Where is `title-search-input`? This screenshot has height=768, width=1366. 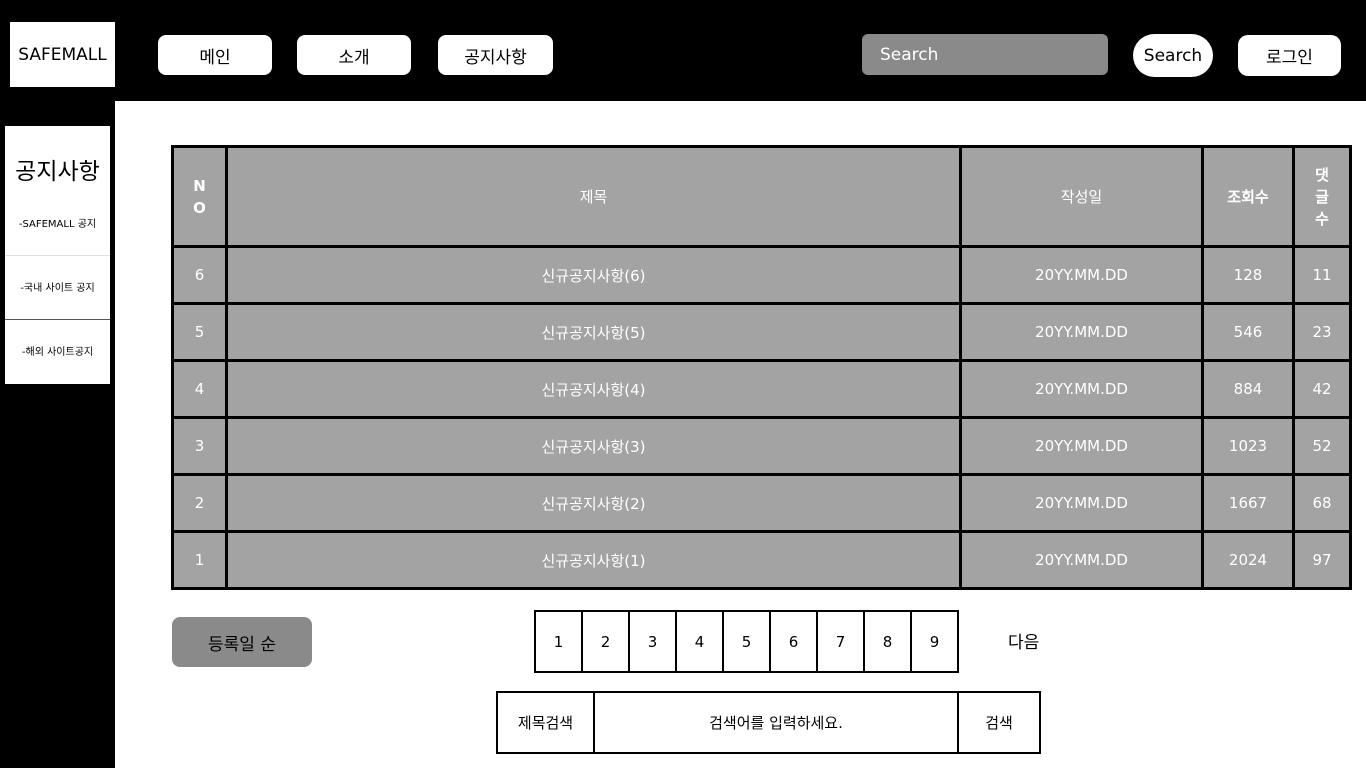
title-search-input is located at coordinates (777, 722).